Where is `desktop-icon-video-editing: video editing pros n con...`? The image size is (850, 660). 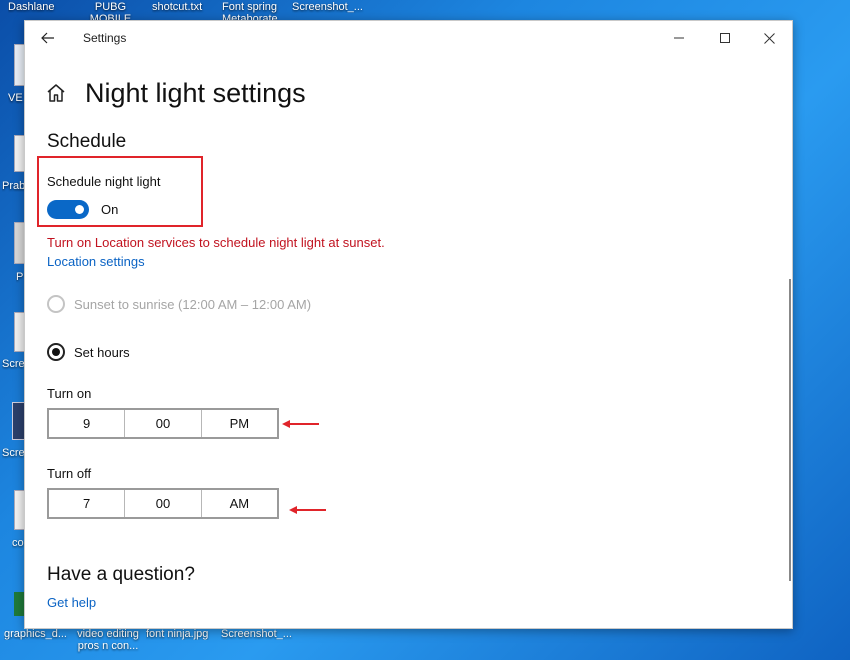
desktop-icon-video-editing: video editing pros n con... is located at coordinates (108, 641).